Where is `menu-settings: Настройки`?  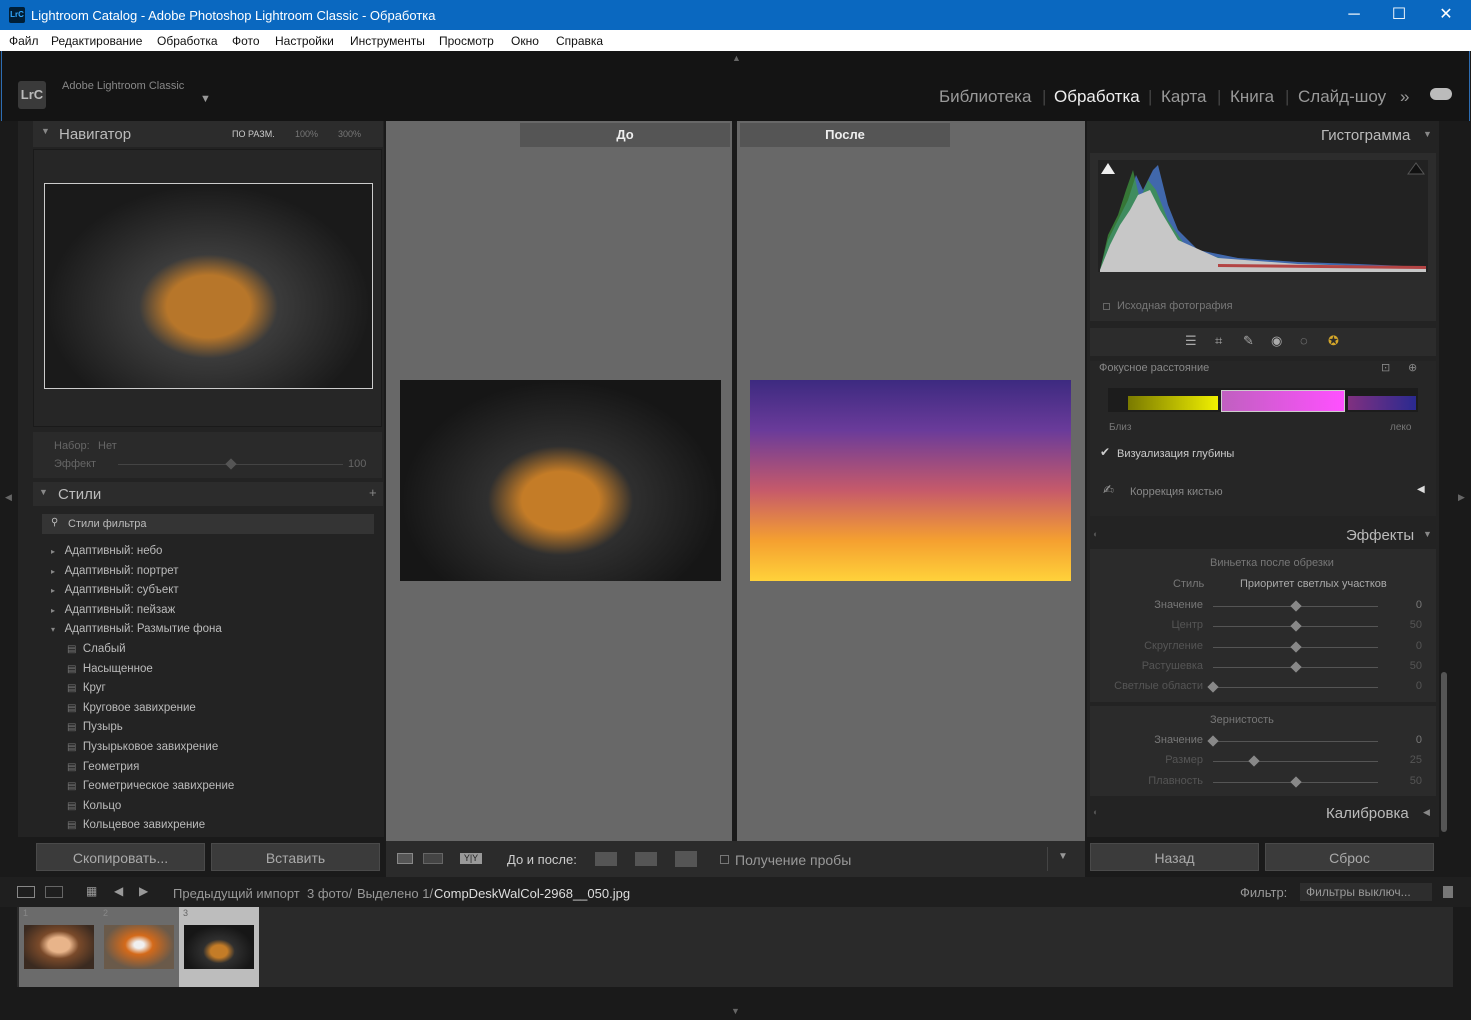 menu-settings: Настройки is located at coordinates (304, 41).